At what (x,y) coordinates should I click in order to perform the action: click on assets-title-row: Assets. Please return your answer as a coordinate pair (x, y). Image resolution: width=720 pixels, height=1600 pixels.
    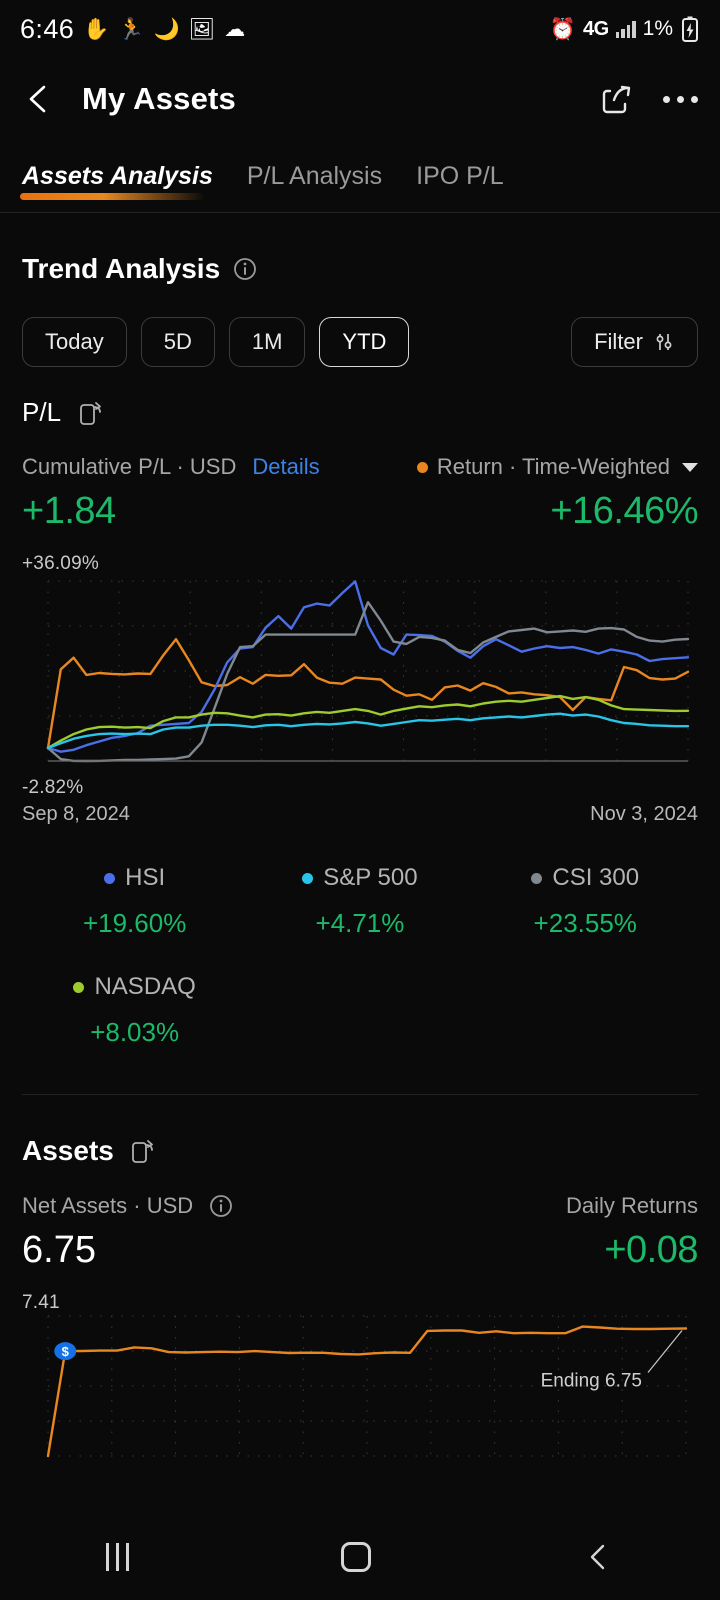
    Looking at the image, I should click on (360, 1151).